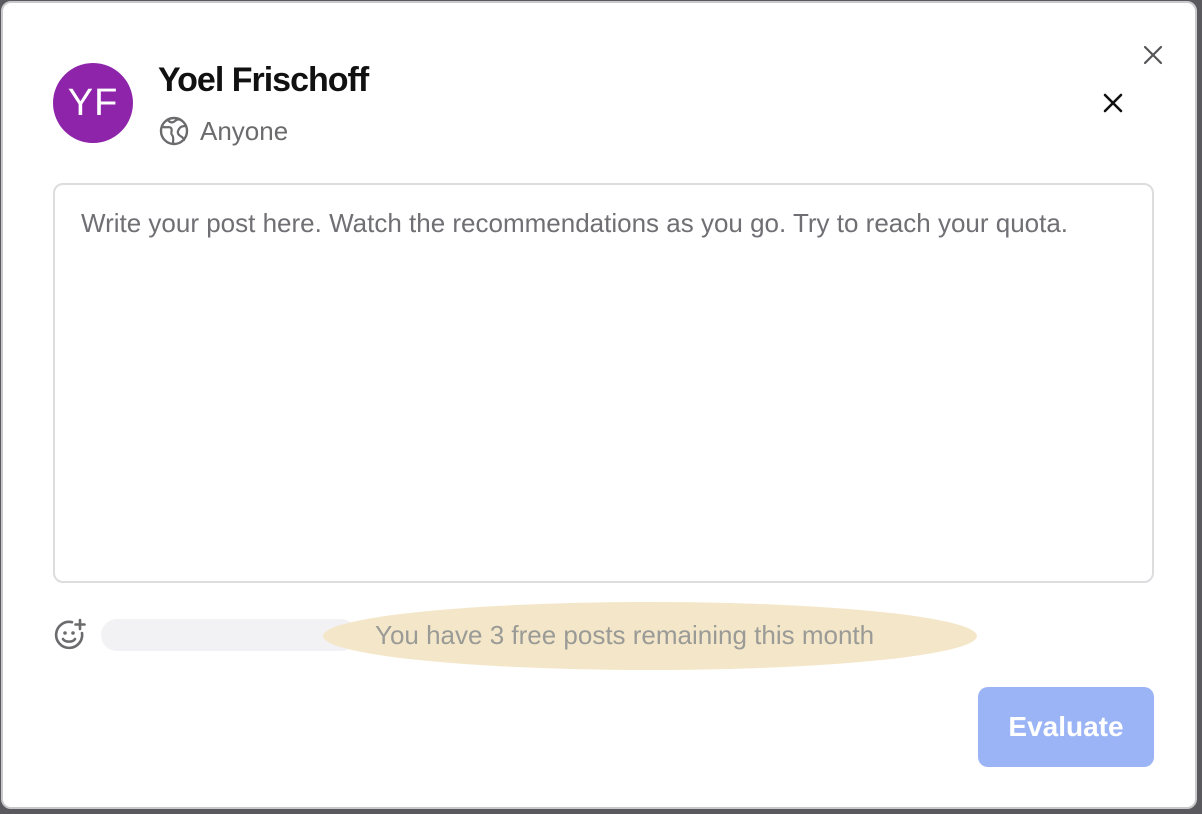 The width and height of the screenshot is (1202, 814). What do you see at coordinates (174, 131) in the screenshot?
I see `globe-icon` at bounding box center [174, 131].